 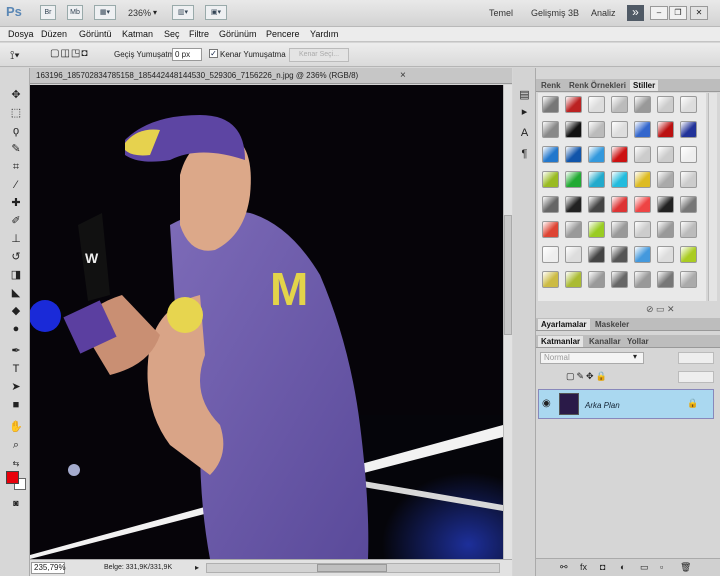 I want to click on history-brush-tool-icon: ↺, so click(x=16, y=257).